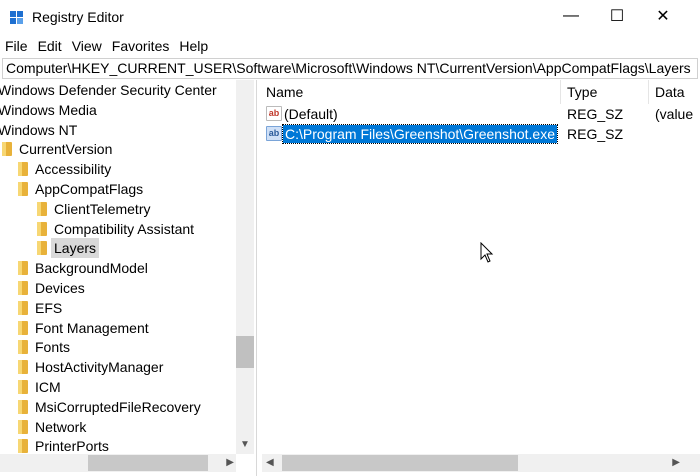 The image size is (700, 476). What do you see at coordinates (582, 92) in the screenshot?
I see `column-type: Type` at bounding box center [582, 92].